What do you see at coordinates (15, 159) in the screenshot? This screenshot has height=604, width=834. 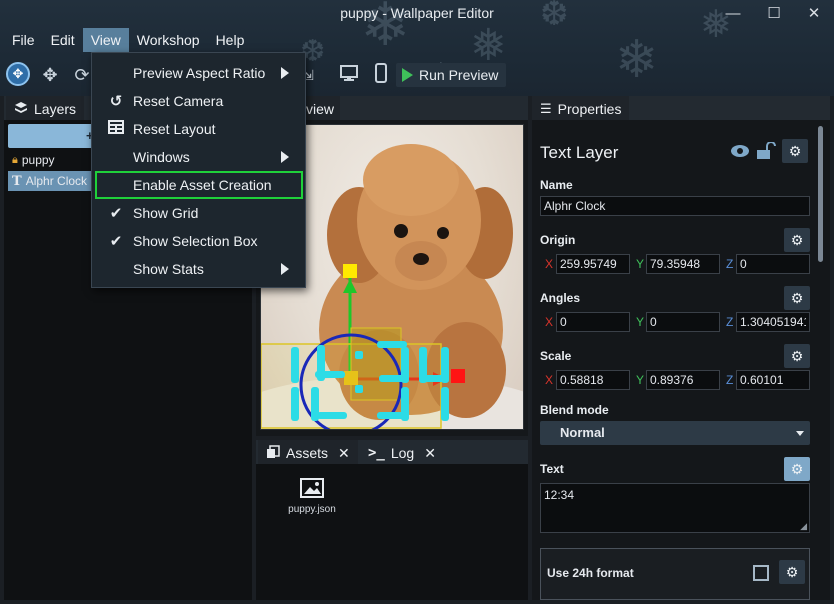 I see `lock-icon: 🔒︎` at bounding box center [15, 159].